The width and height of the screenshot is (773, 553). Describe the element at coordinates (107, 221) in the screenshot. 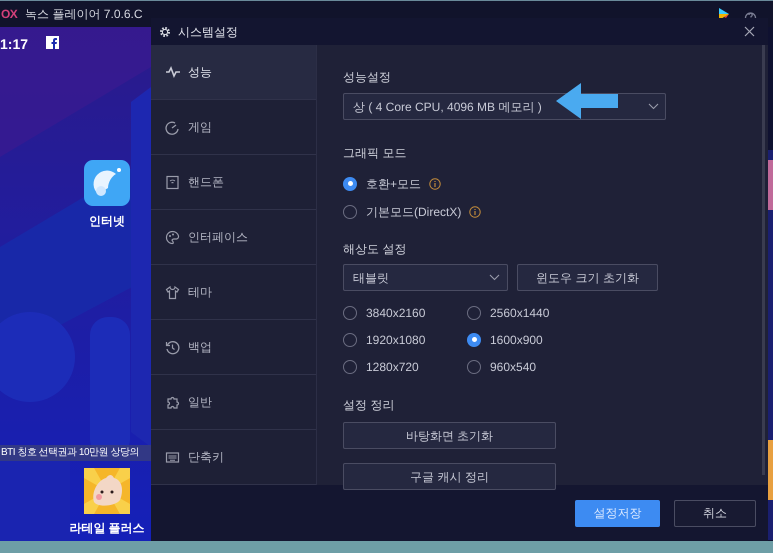

I see `app-label: 인터넷` at that location.